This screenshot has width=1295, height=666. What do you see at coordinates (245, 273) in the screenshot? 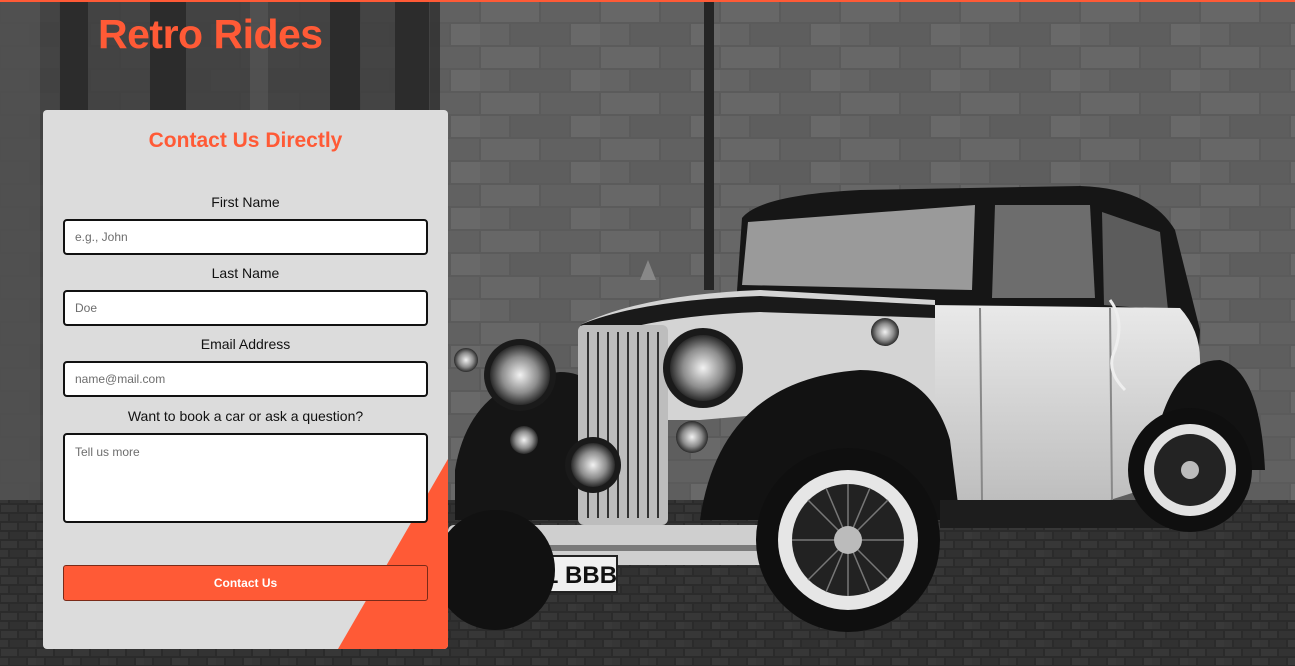
I see `last-name-label: Last Name` at bounding box center [245, 273].